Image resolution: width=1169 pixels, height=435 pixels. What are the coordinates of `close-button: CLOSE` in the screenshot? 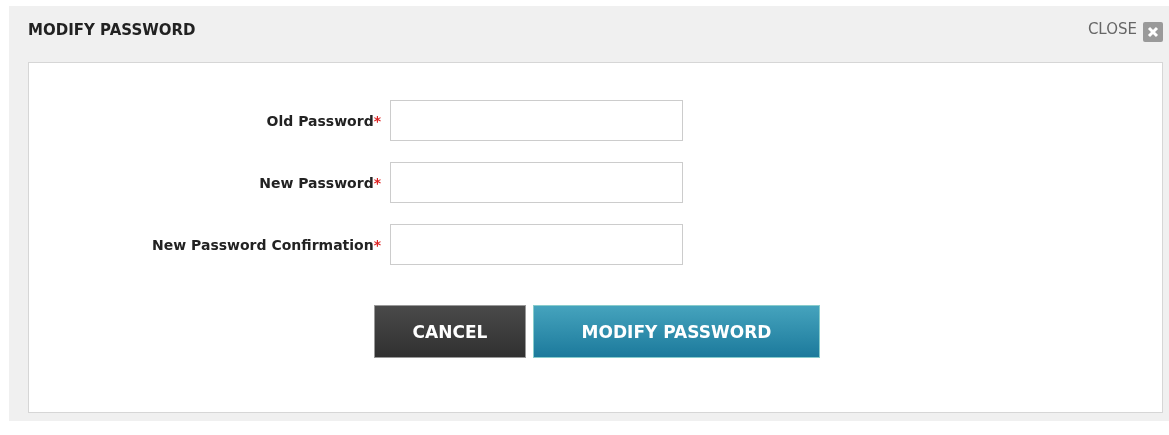 It's located at (1125, 29).